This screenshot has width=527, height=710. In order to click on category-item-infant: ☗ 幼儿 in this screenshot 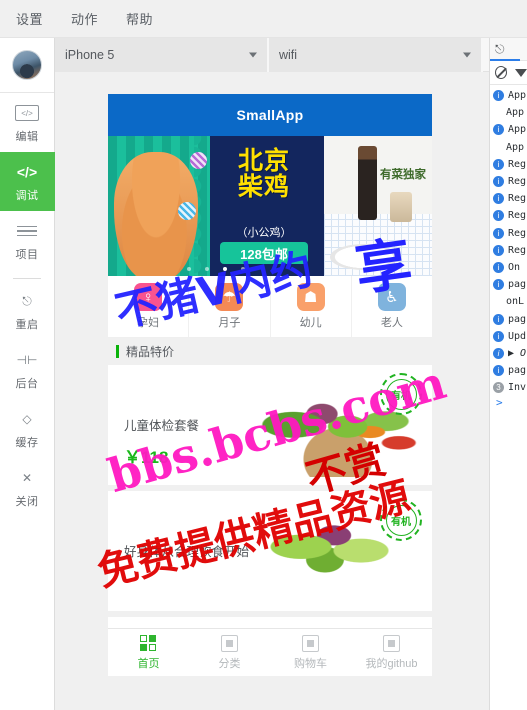, I will do `click(311, 306)`.